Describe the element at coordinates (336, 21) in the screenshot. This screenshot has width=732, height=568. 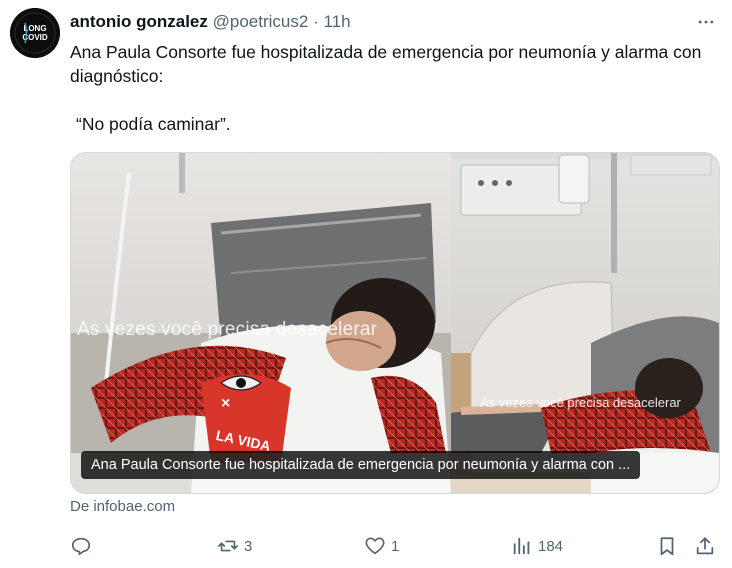
I see `timestamp: 11h` at that location.